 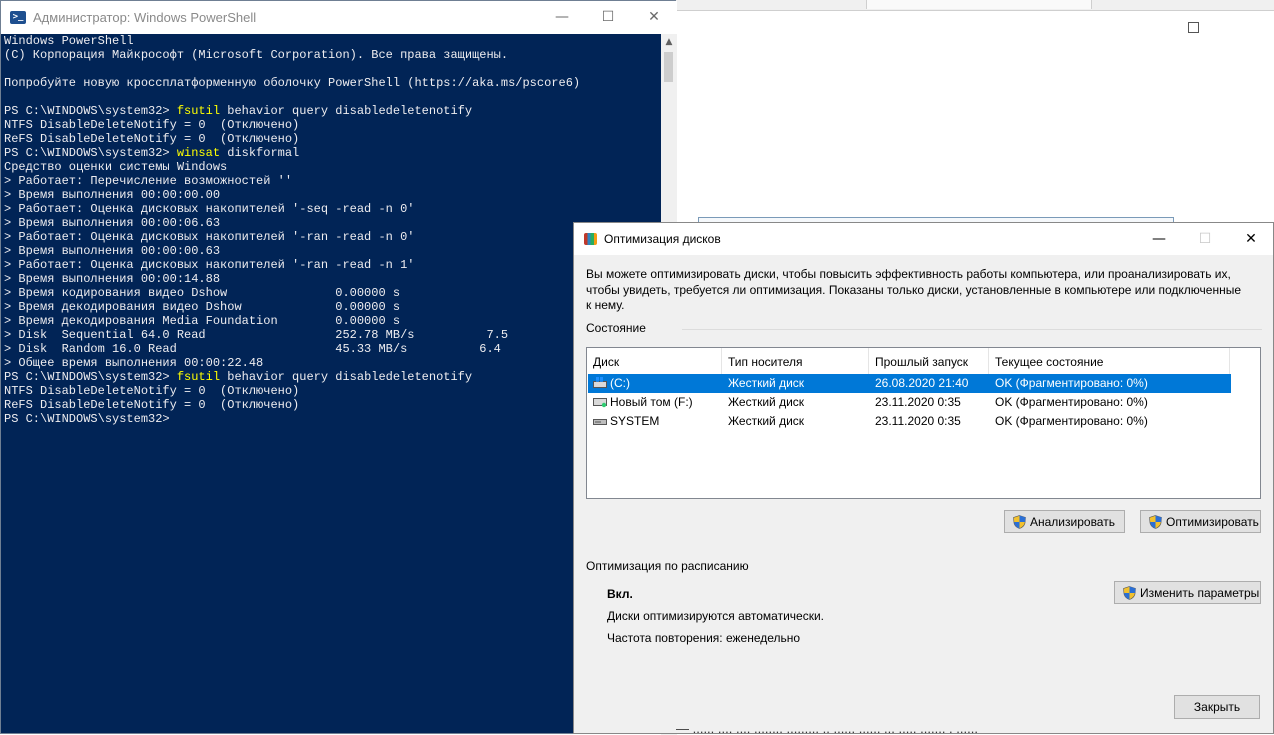 What do you see at coordinates (922, 383) in the screenshot?
I see `drive-last-run: 26.08.2020 21:40` at bounding box center [922, 383].